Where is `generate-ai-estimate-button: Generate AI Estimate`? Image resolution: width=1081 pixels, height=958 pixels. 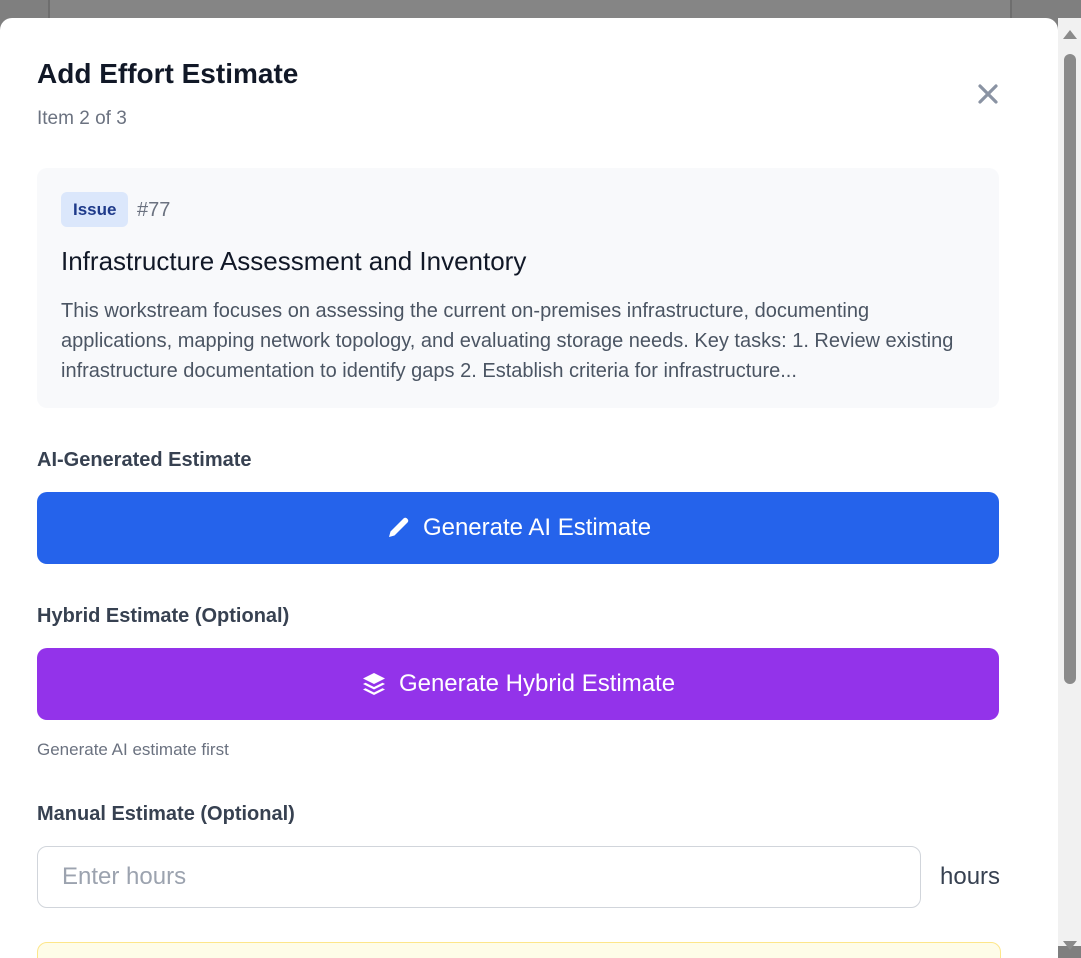 generate-ai-estimate-button: Generate AI Estimate is located at coordinates (518, 528).